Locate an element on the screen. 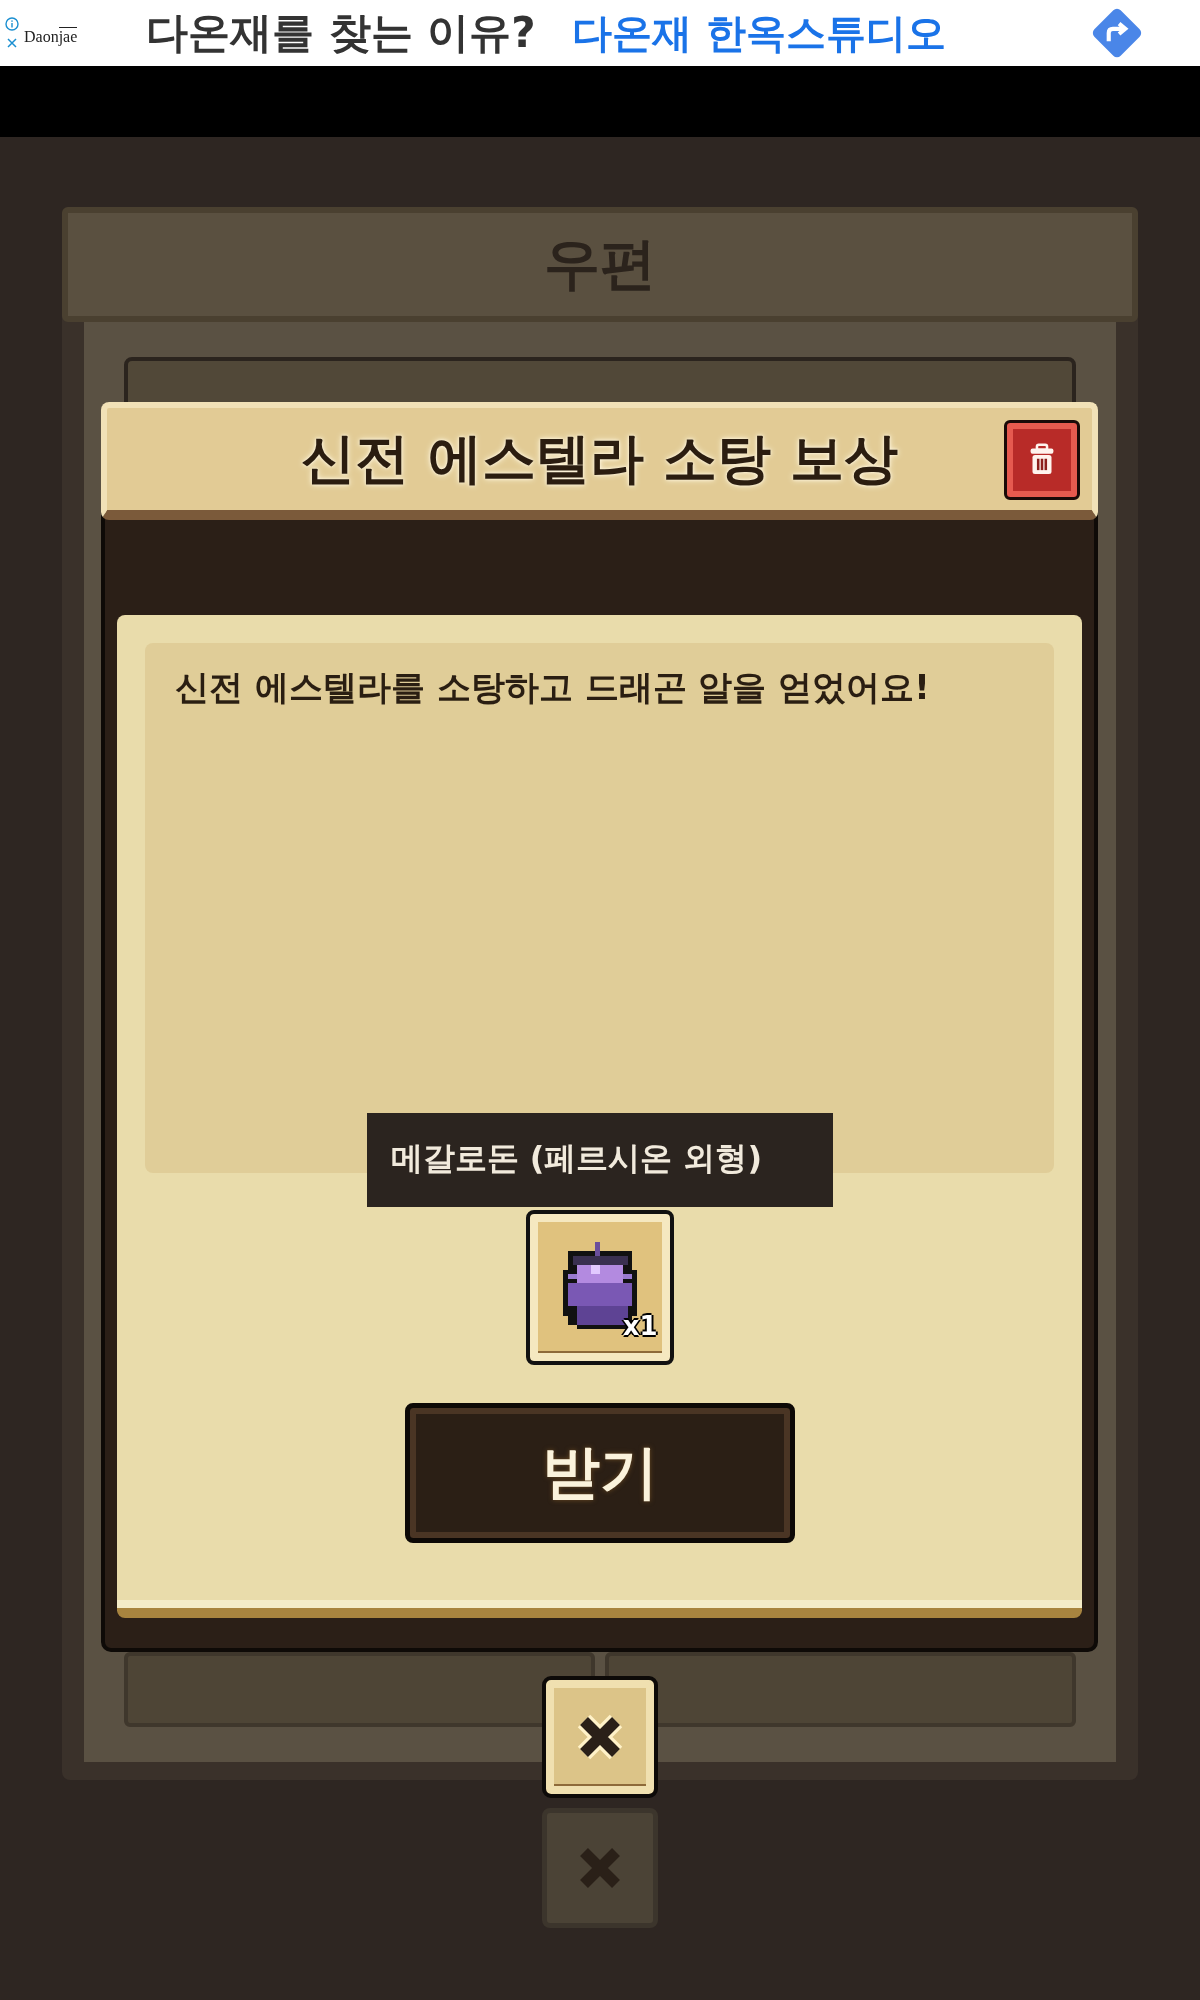 This screenshot has height=2000, width=1200. close-button is located at coordinates (600, 1737).